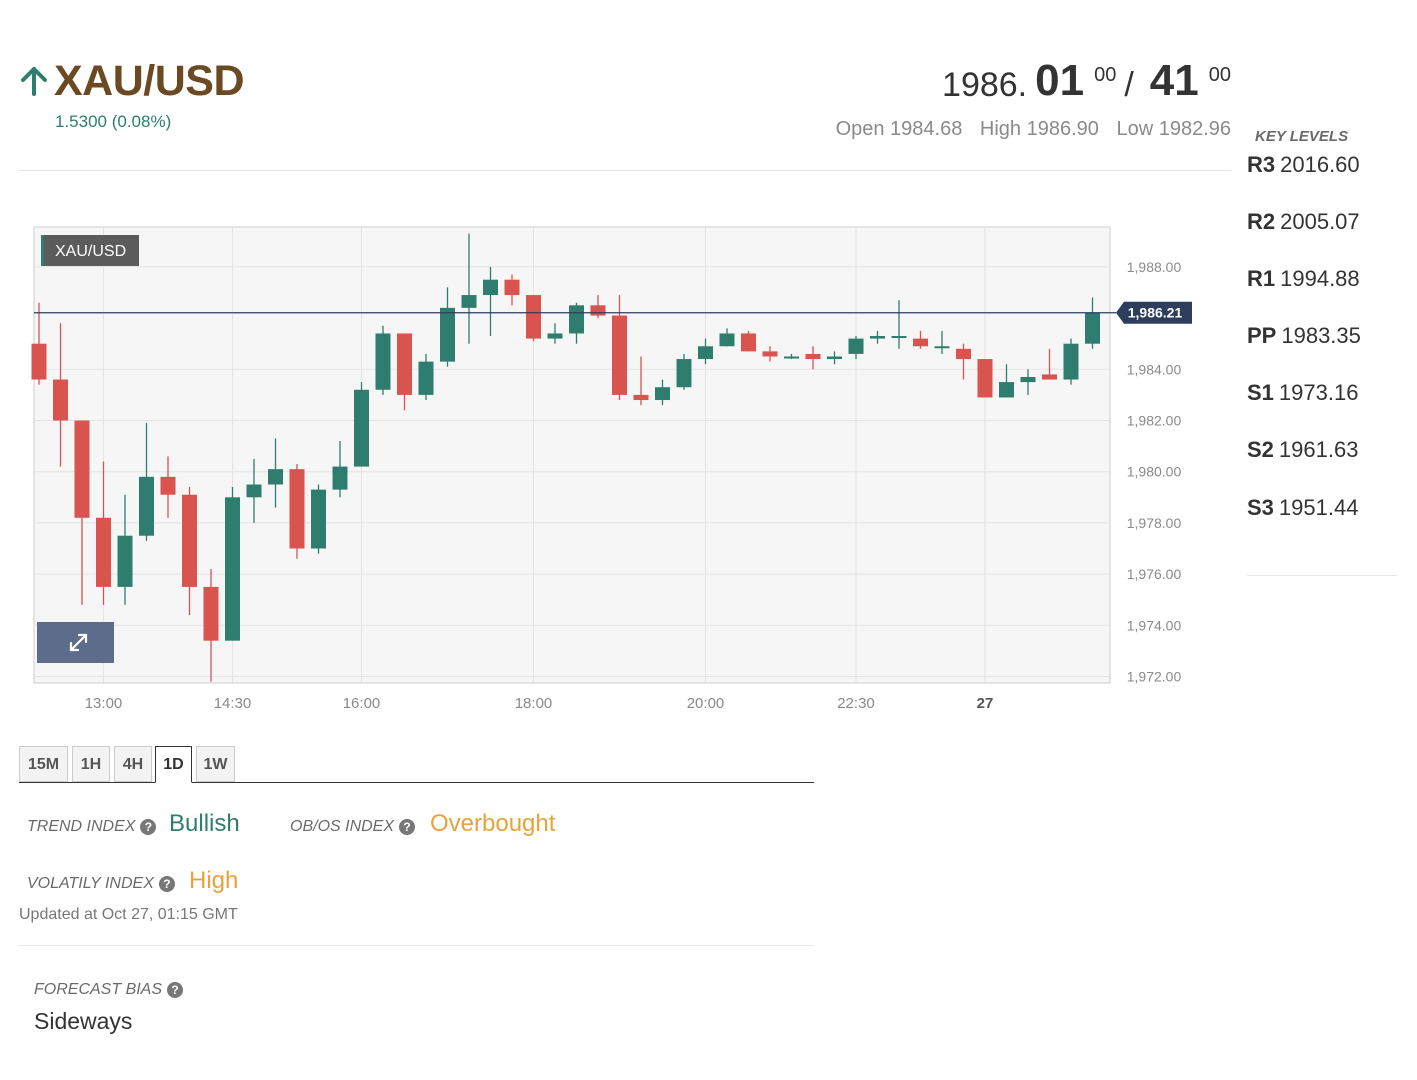  What do you see at coordinates (706, 703) in the screenshot?
I see `x-tick-label: 20:00` at bounding box center [706, 703].